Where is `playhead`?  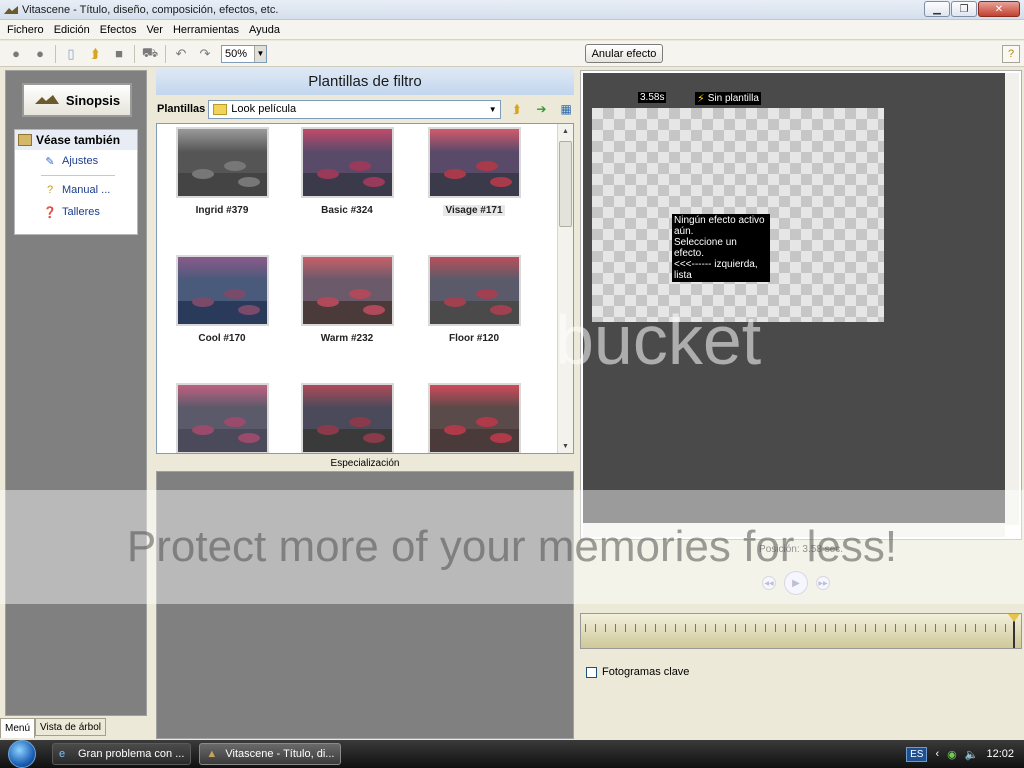 playhead is located at coordinates (1014, 631).